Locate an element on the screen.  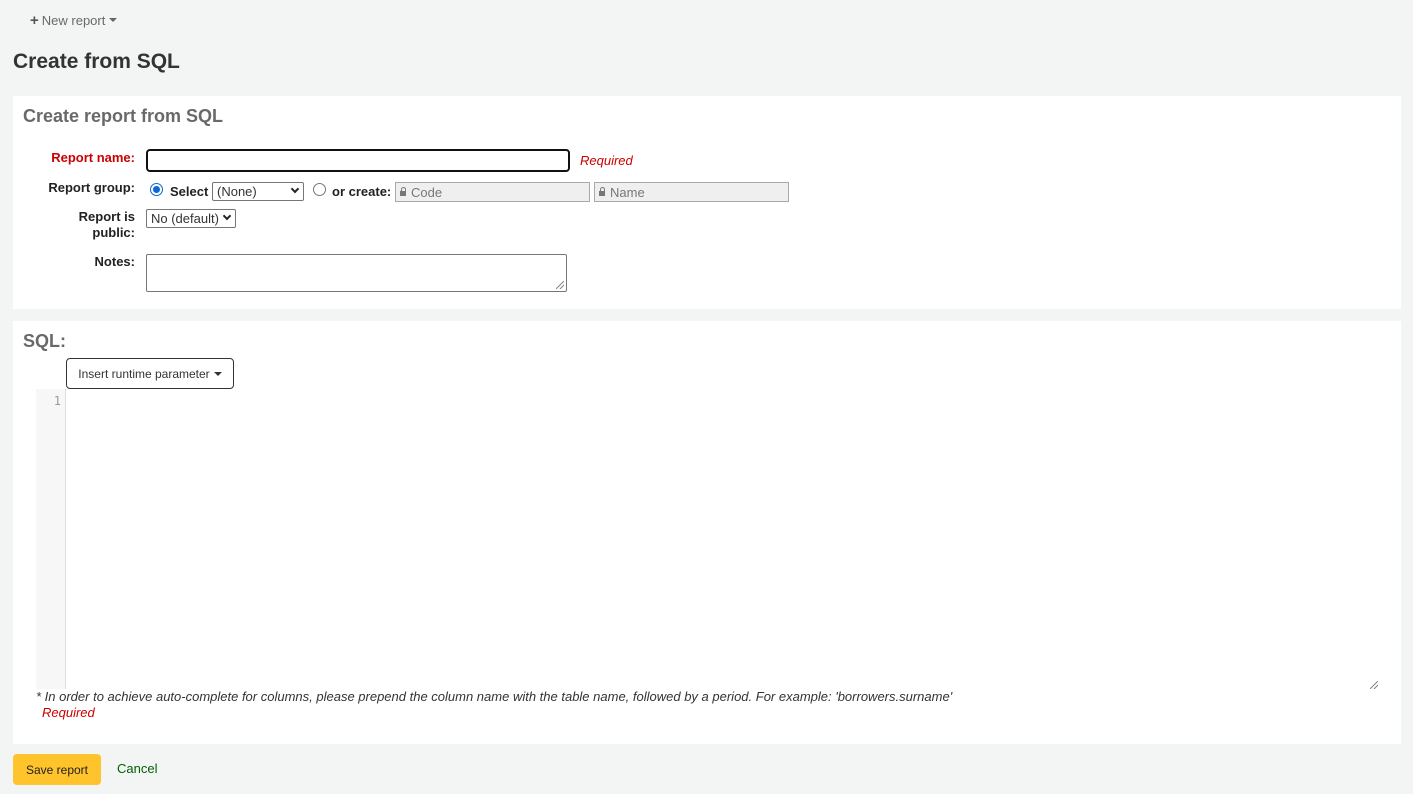
new-report-label: New report is located at coordinates (73, 20).